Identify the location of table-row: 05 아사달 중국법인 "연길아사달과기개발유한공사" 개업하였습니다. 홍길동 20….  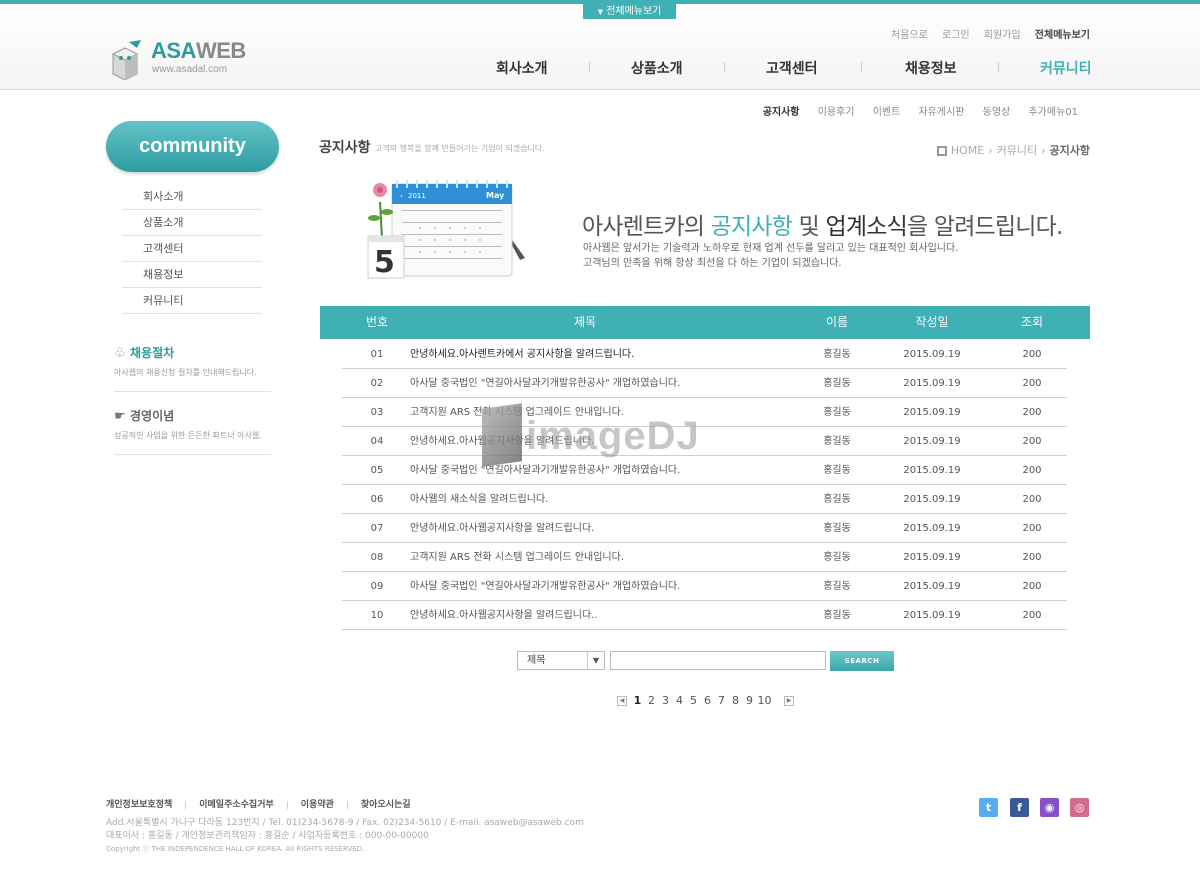
(704, 470).